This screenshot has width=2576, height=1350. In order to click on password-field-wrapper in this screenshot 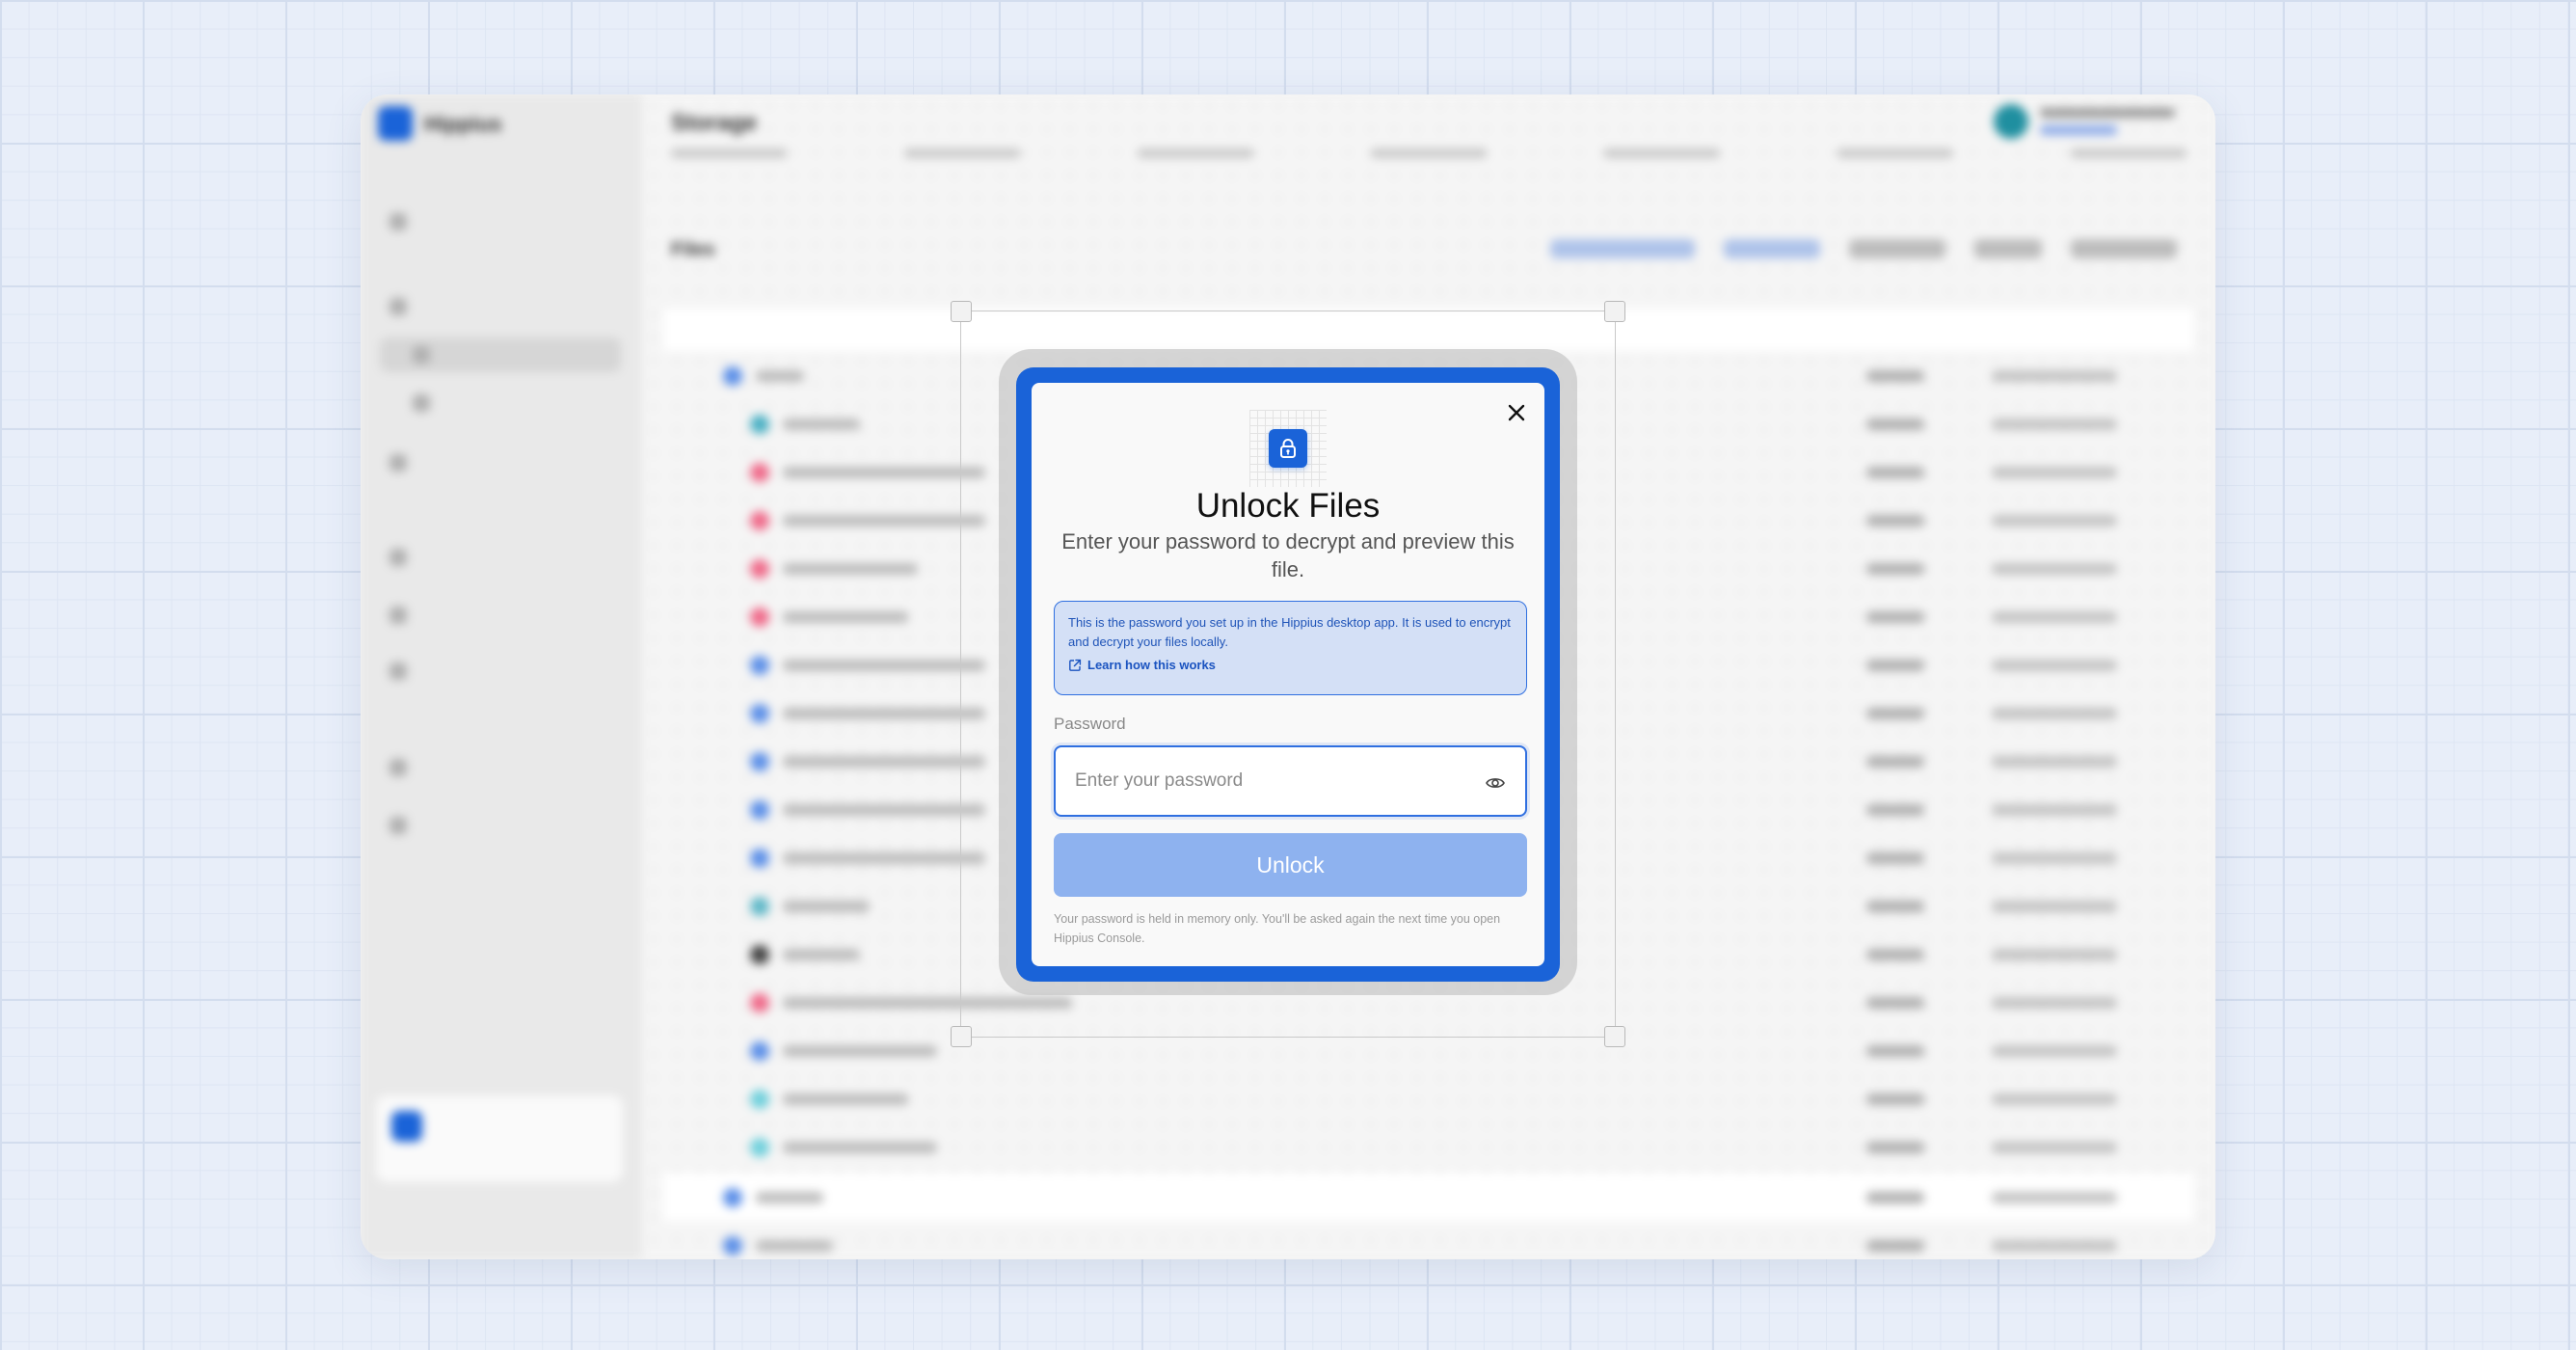, I will do `click(1291, 781)`.